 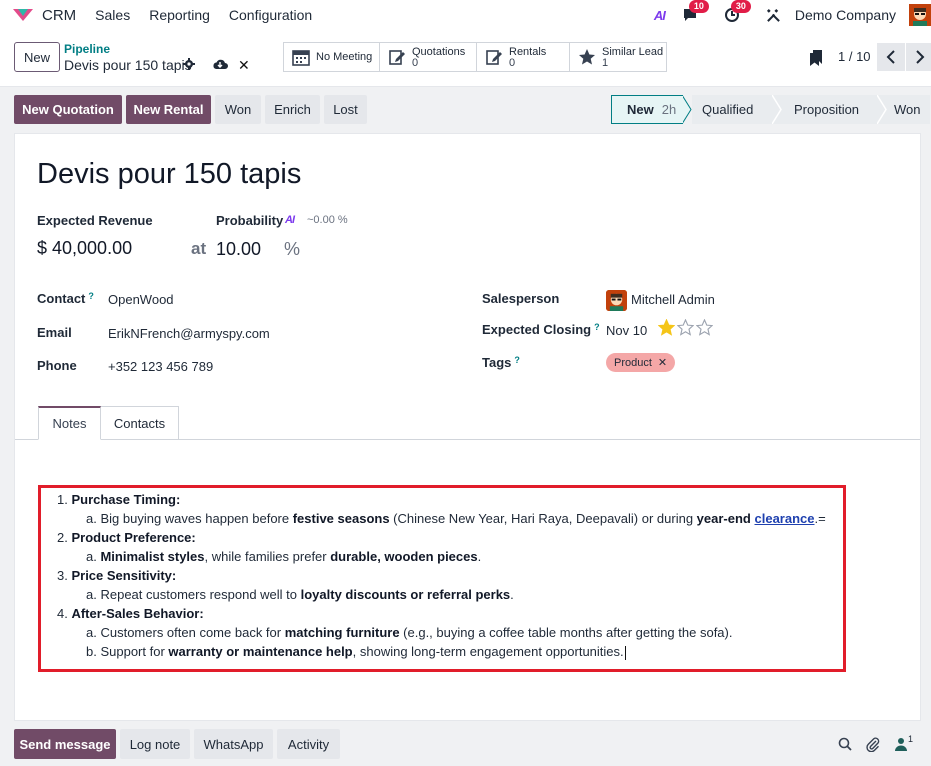 I want to click on crm-logo-icon, so click(x=23, y=15).